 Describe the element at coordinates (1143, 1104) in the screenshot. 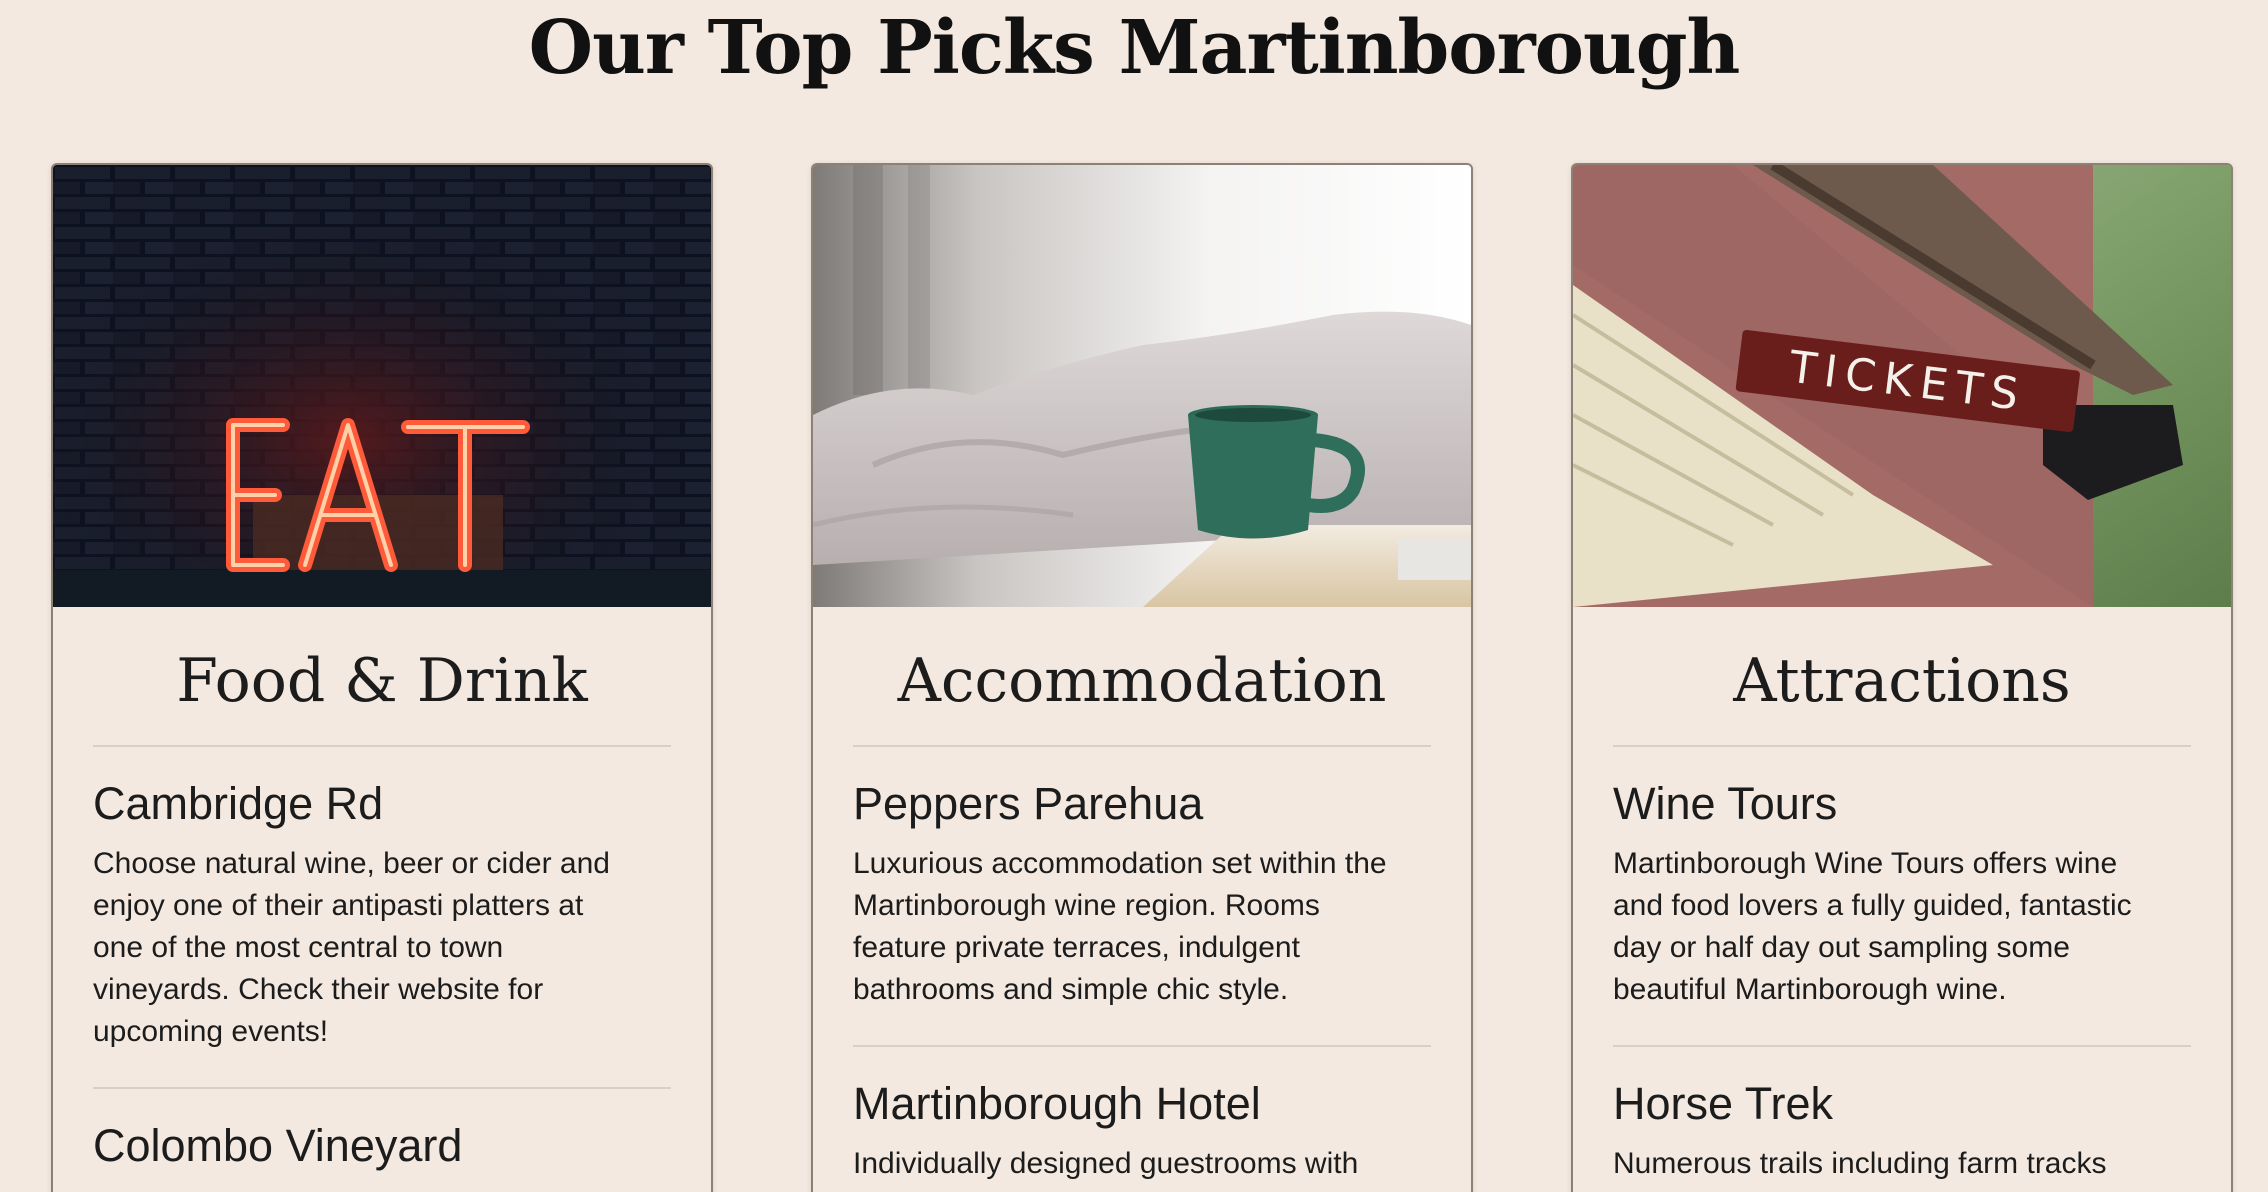

I see `item-title-martinborough-hotel: Martinborough Hotel` at that location.